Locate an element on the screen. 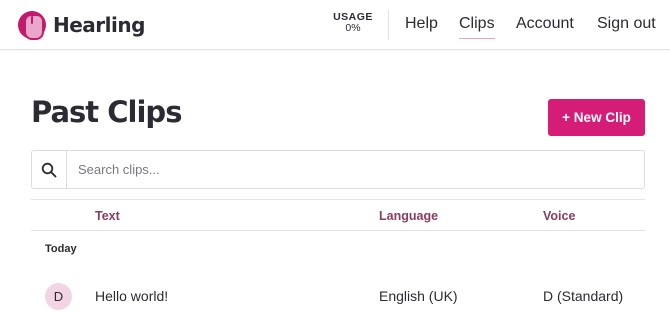 This screenshot has height=330, width=670. search-icon-box is located at coordinates (49, 169).